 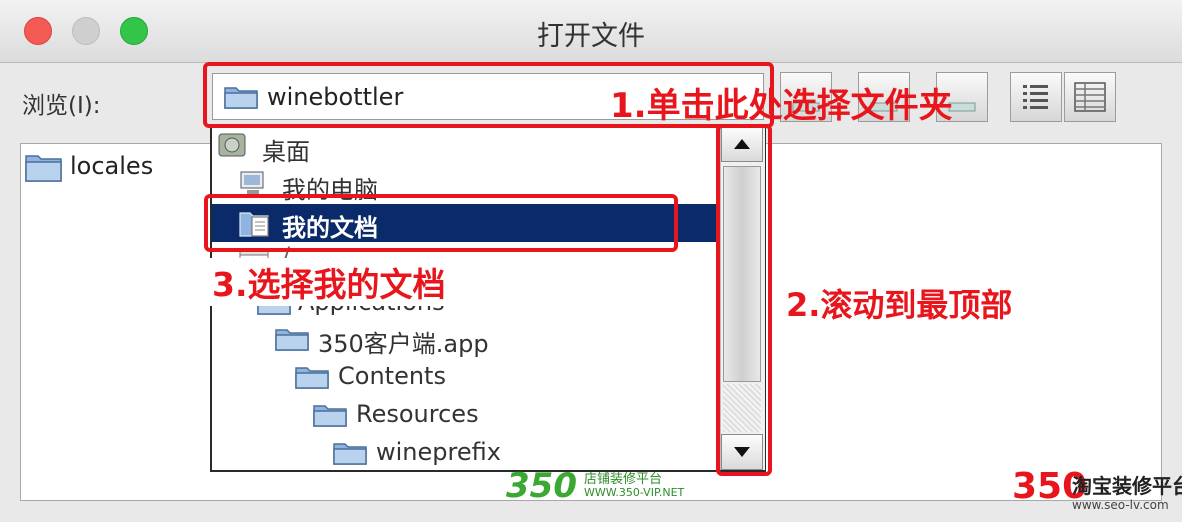 I want to click on dropdown-item-contents: Contents, so click(x=466, y=375).